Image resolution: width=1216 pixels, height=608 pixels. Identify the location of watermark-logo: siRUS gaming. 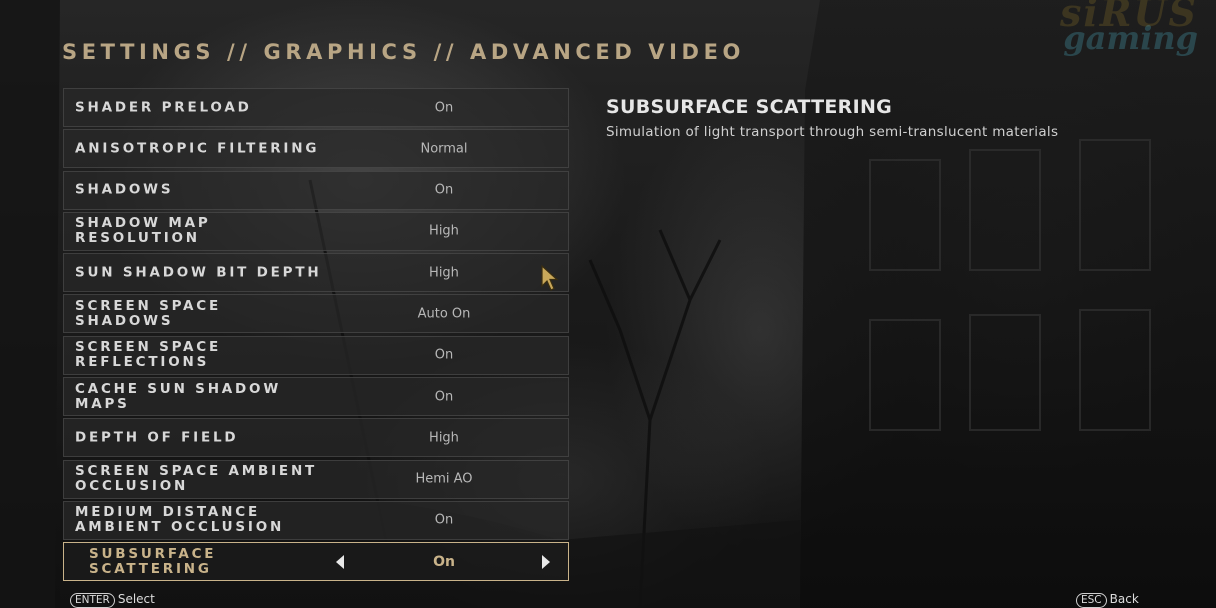
(1129, 27).